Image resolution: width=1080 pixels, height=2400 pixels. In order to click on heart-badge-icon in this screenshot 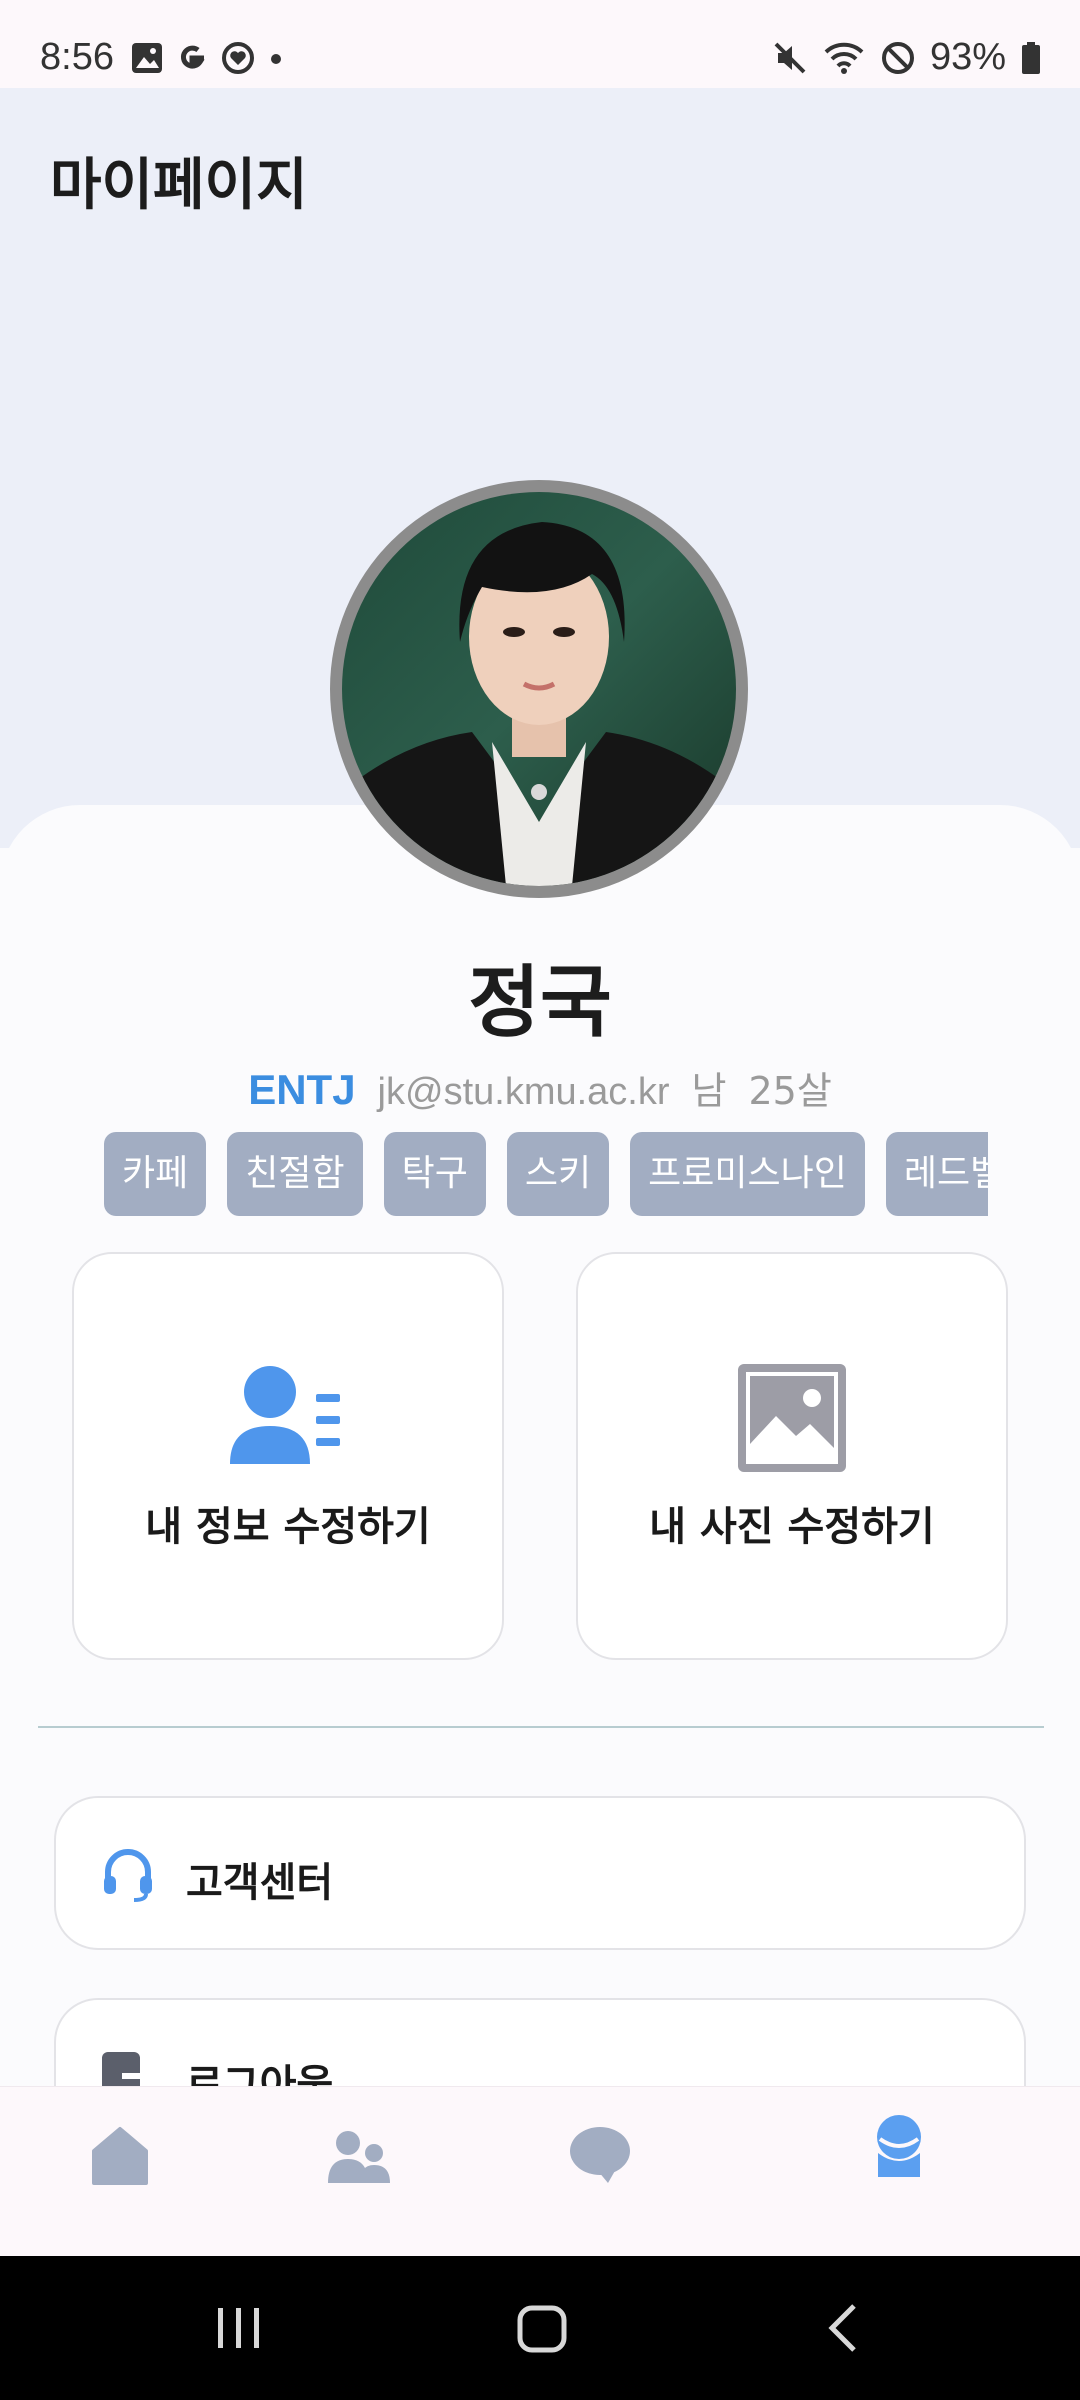, I will do `click(238, 58)`.